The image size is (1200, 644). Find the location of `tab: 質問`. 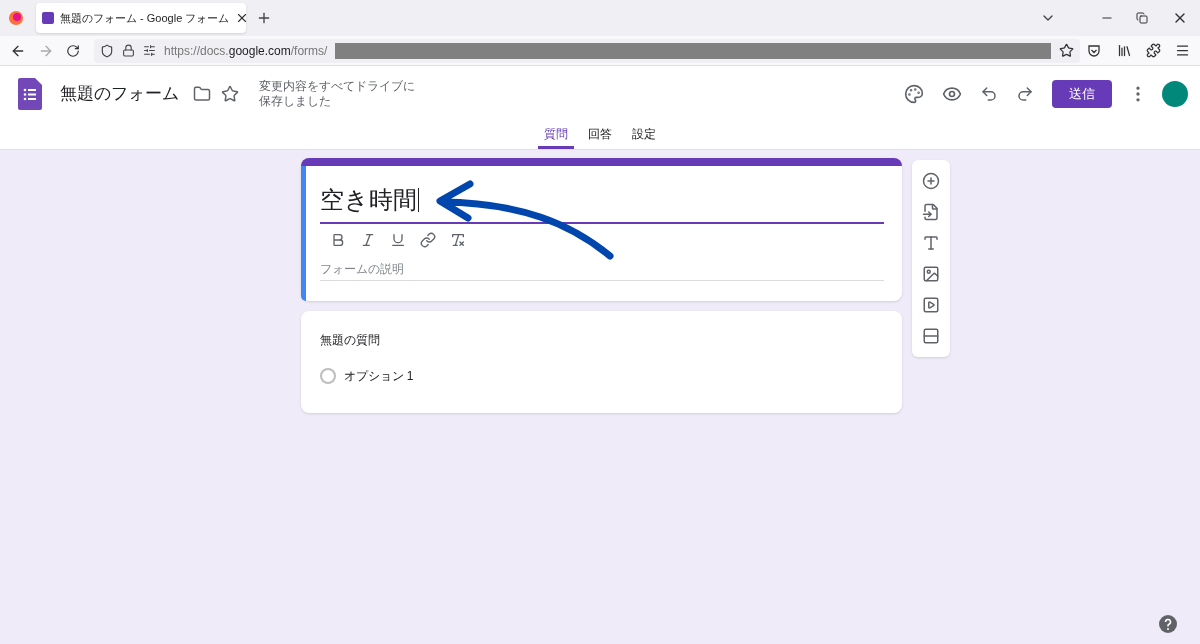

tab: 質問 is located at coordinates (556, 135).